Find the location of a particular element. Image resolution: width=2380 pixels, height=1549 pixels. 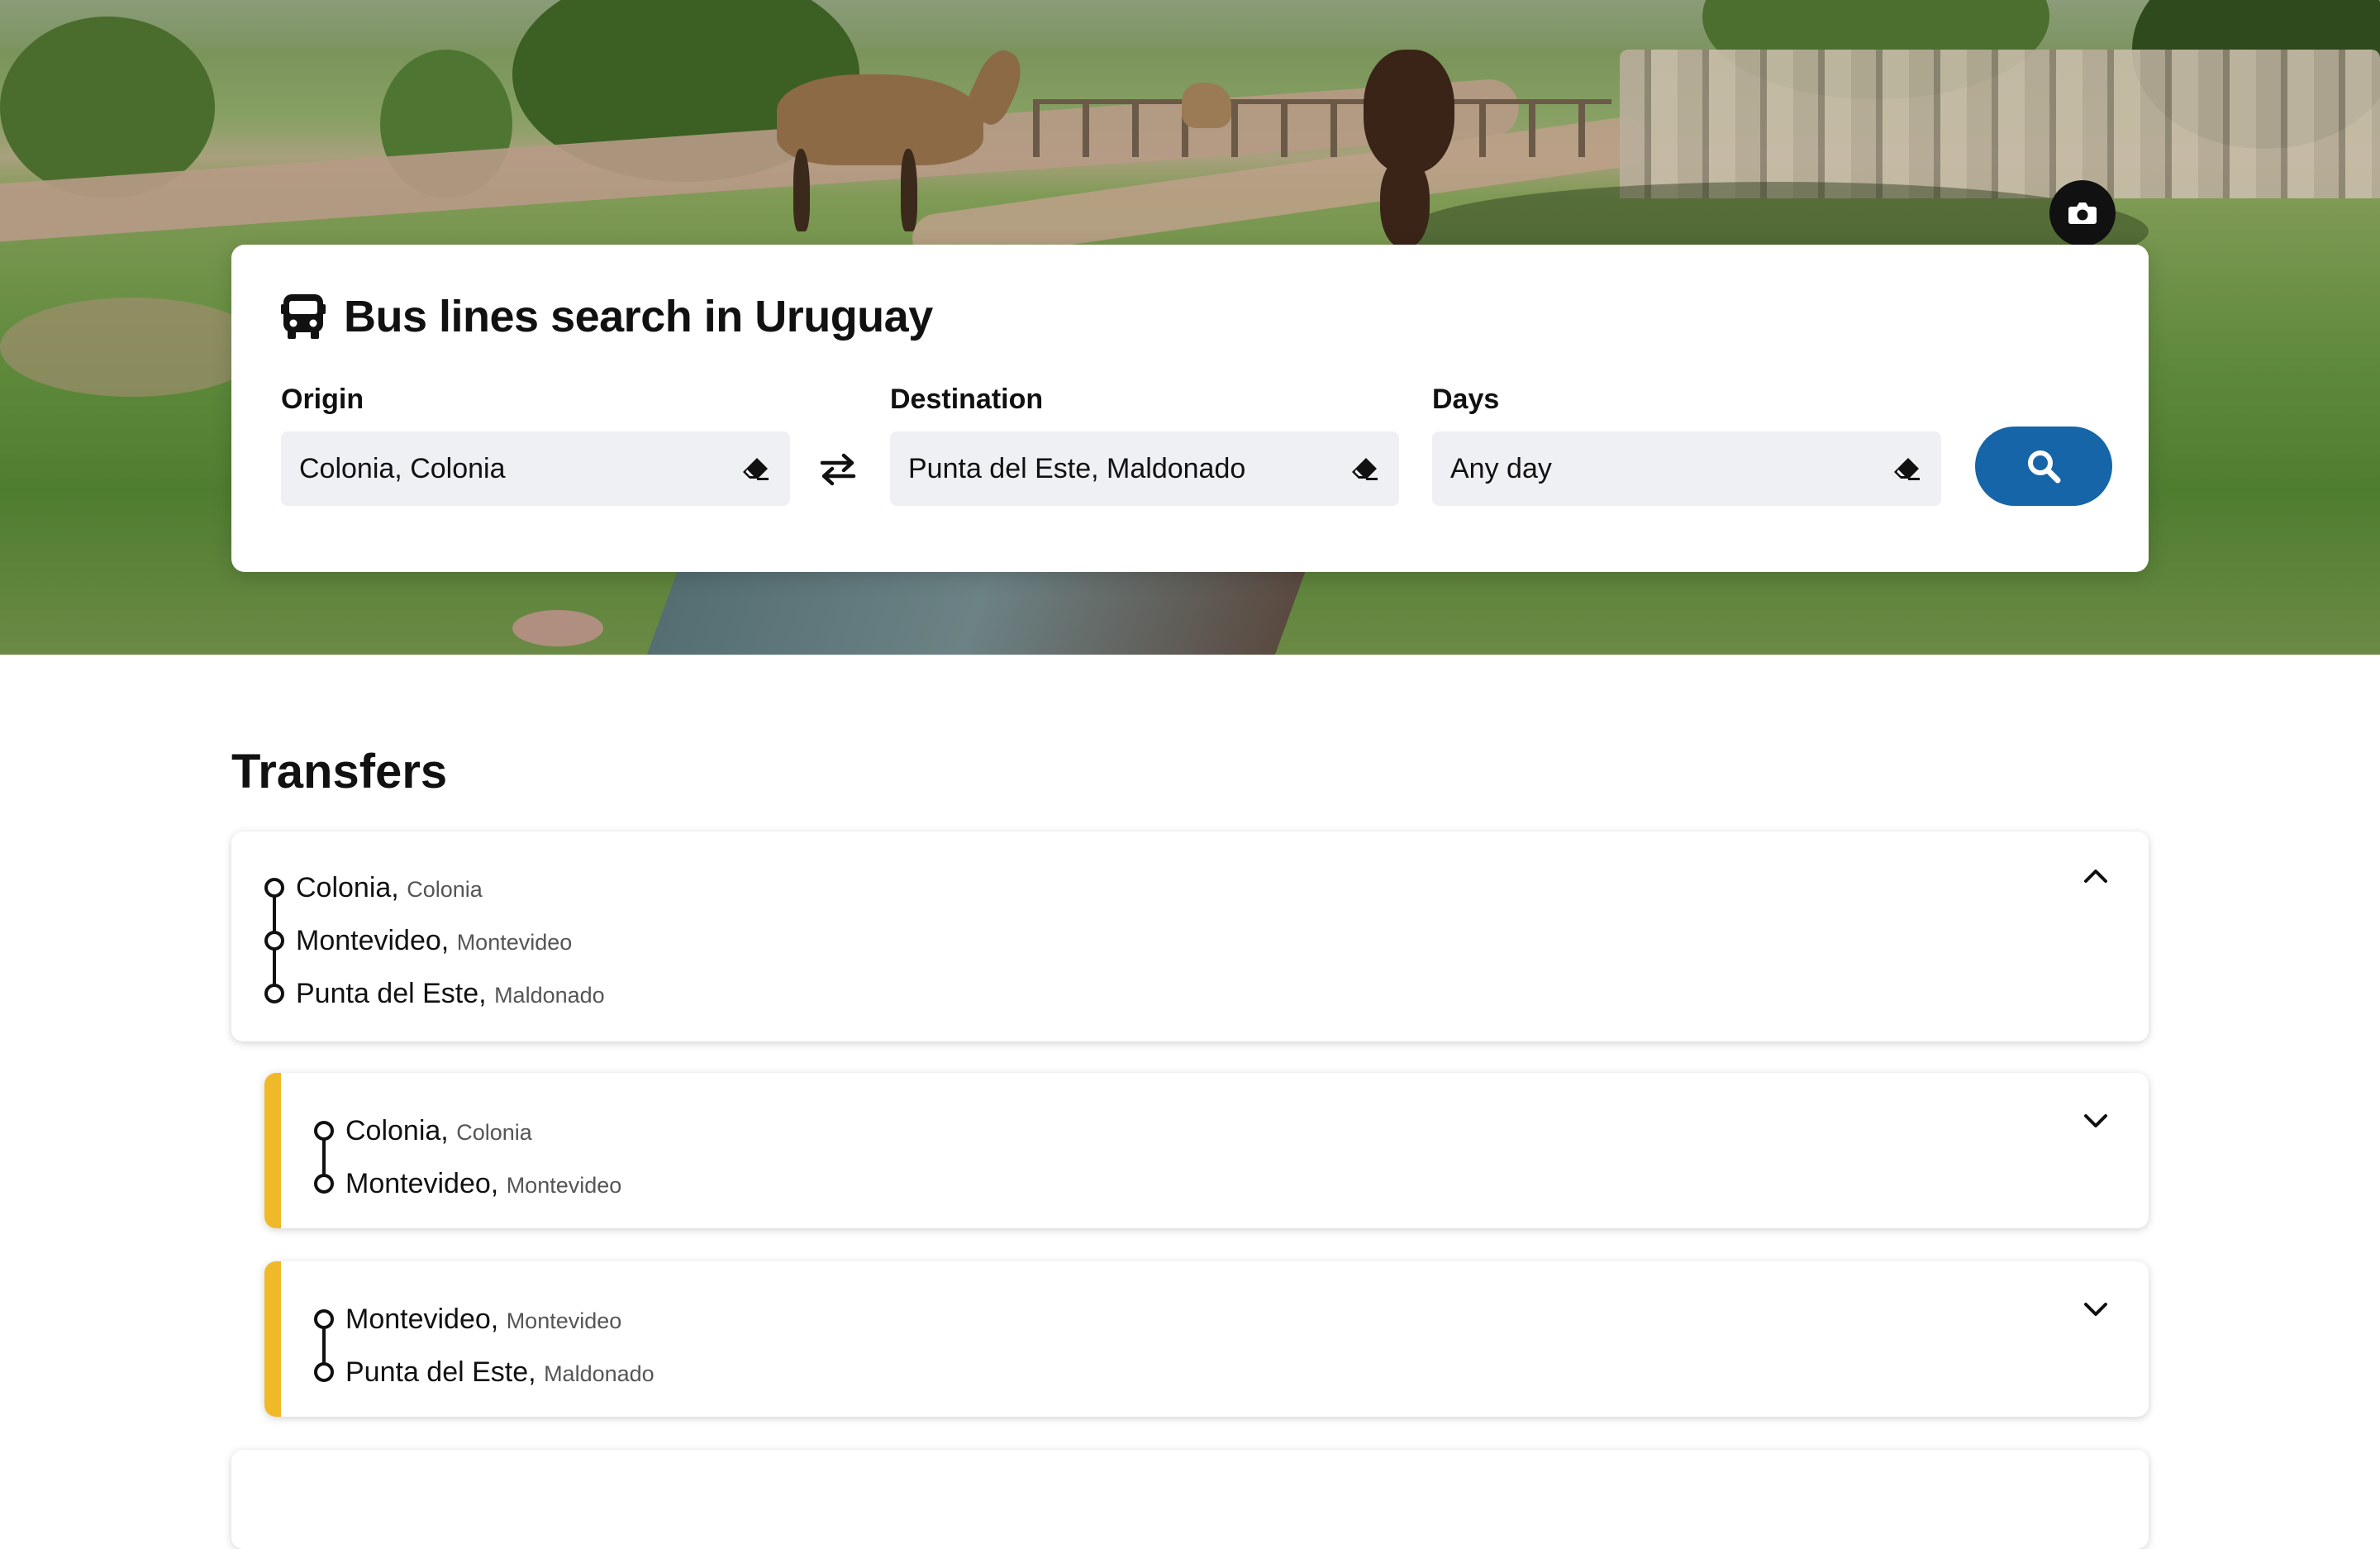

swap-button is located at coordinates (838, 469).